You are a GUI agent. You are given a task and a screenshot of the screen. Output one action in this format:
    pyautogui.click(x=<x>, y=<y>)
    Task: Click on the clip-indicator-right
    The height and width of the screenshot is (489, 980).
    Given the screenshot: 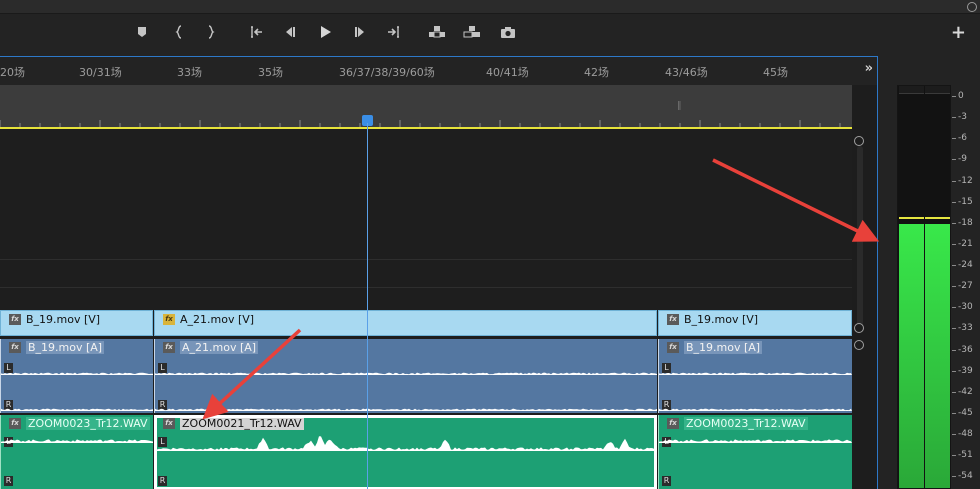 What is the action you would take?
    pyautogui.click(x=937, y=90)
    